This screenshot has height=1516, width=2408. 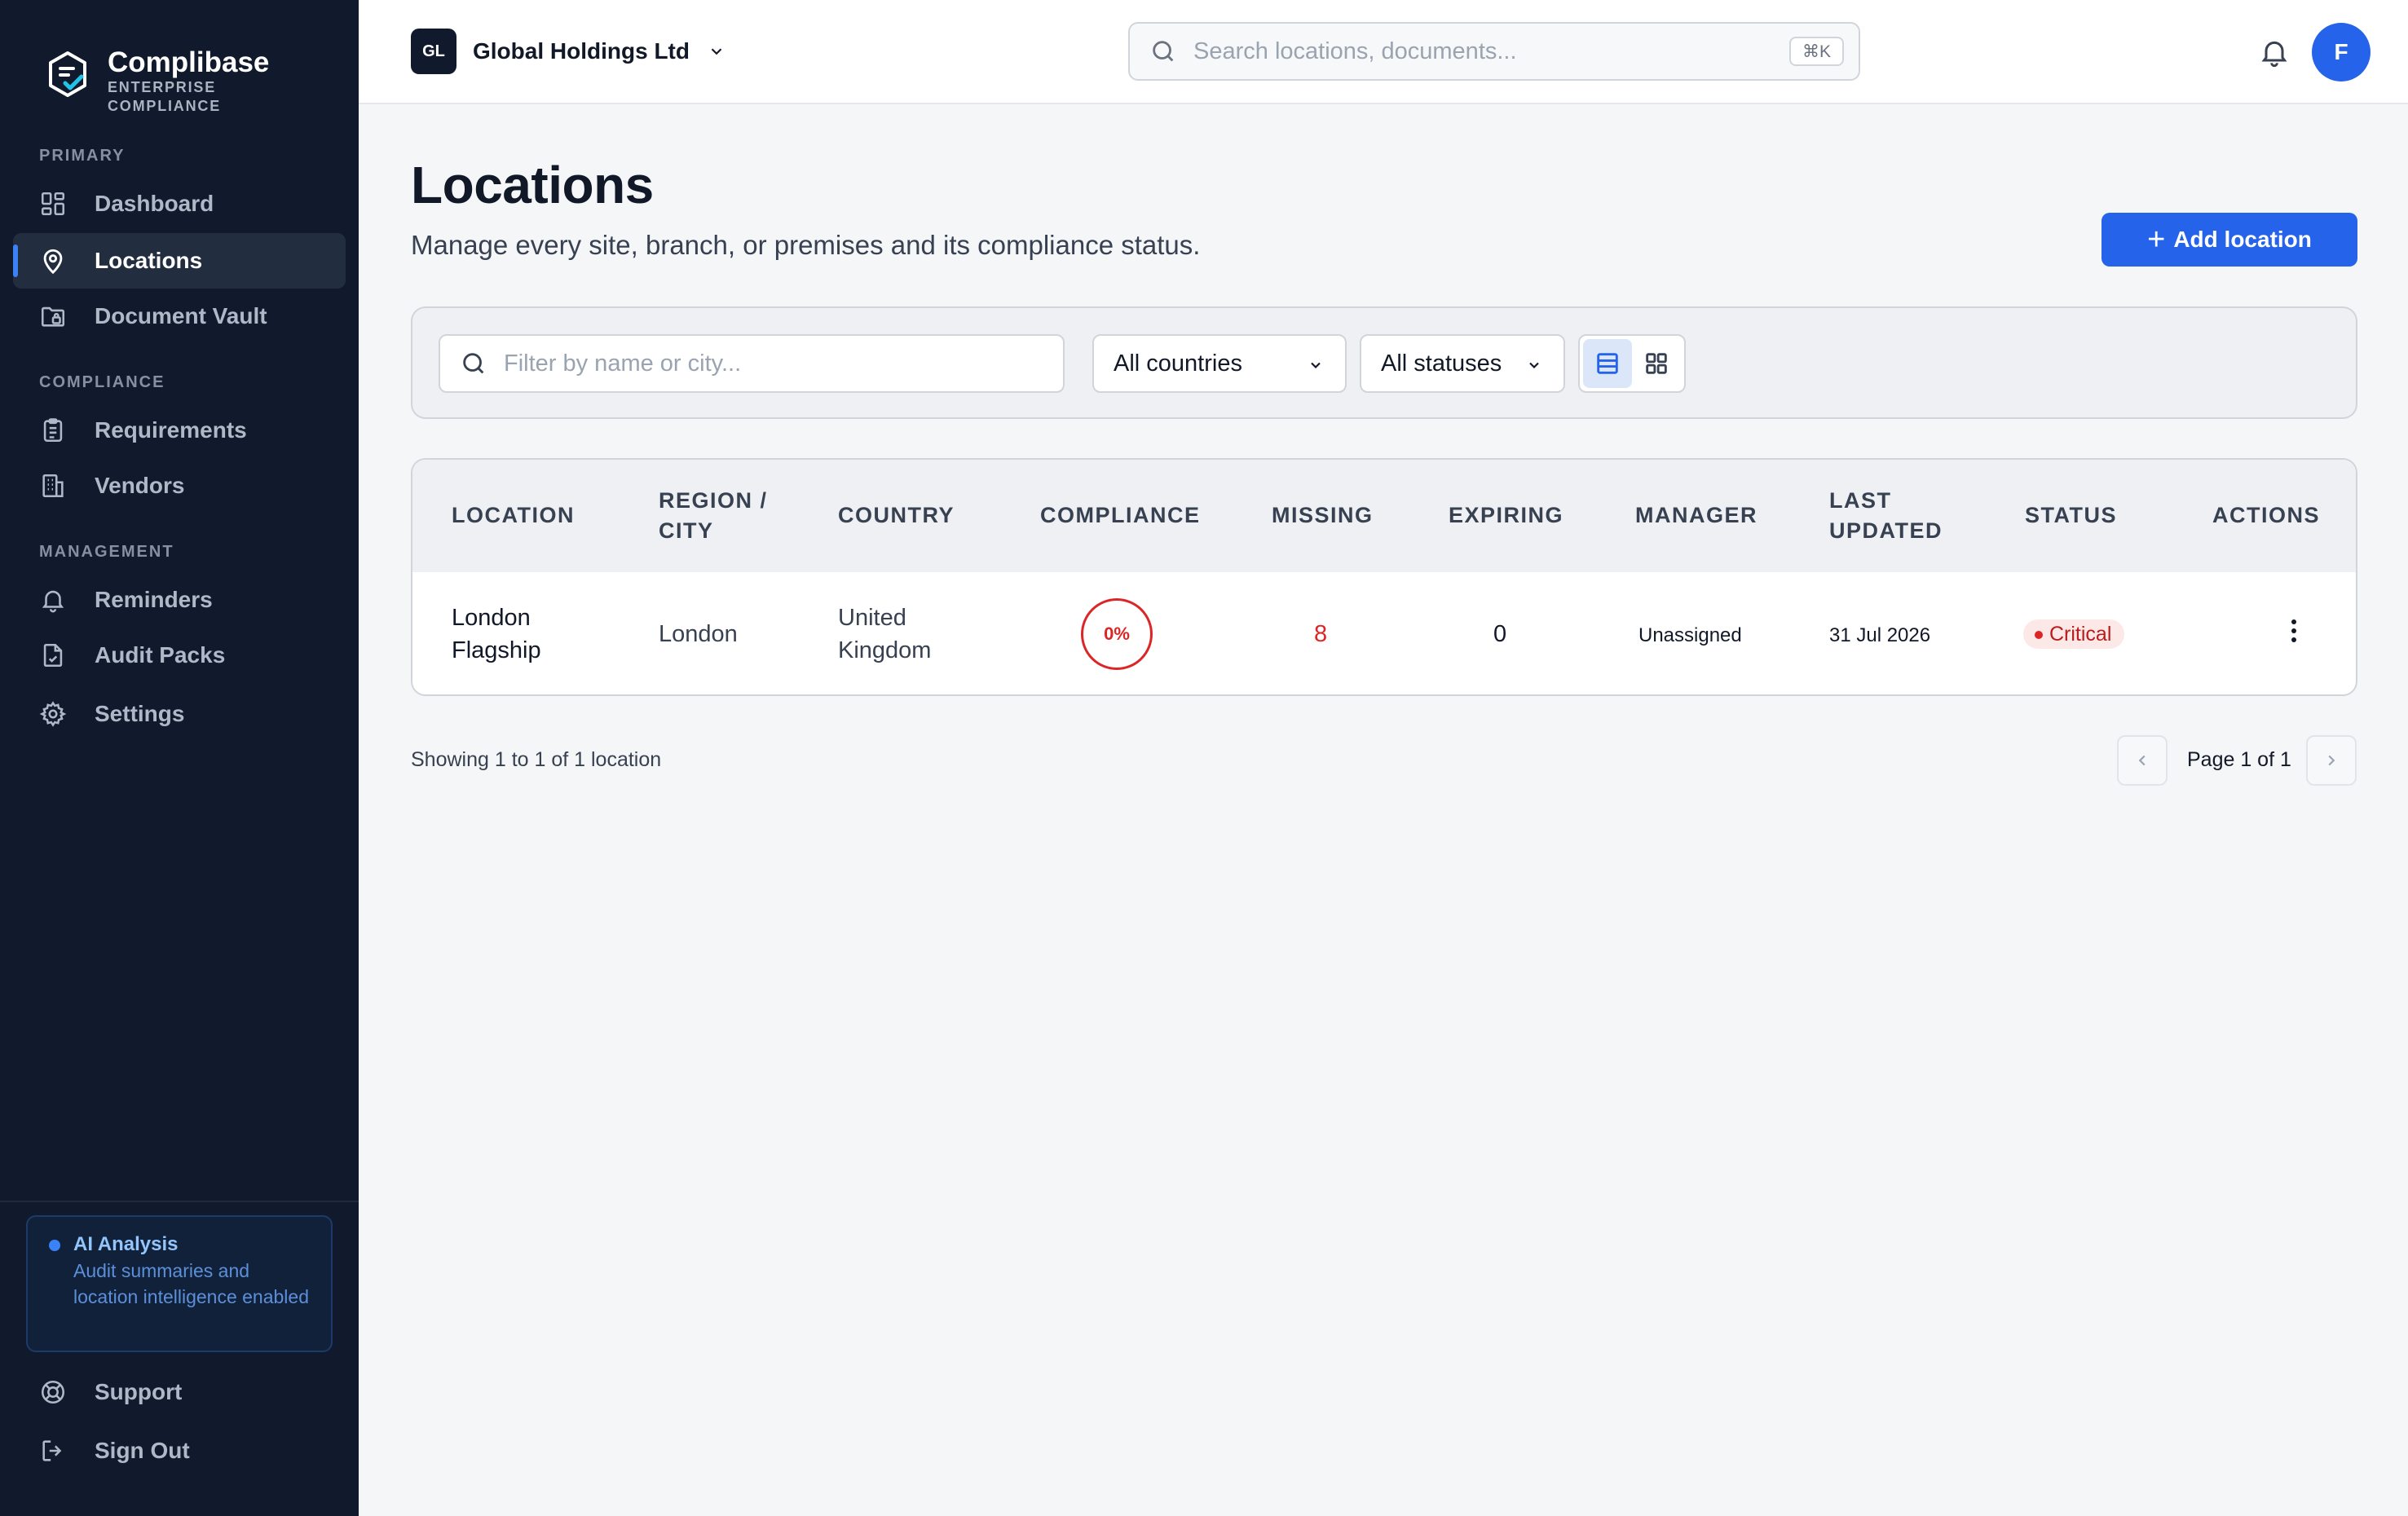 I want to click on sidebar-item-locations: Locations, so click(x=179, y=261).